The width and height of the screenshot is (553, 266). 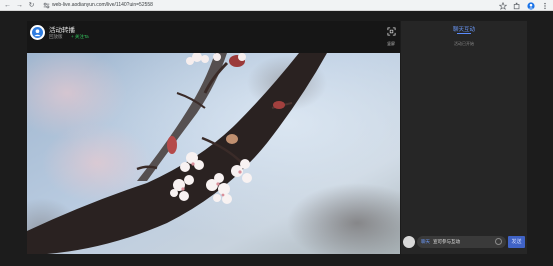 What do you see at coordinates (516, 242) in the screenshot?
I see `send-button: 发送` at bounding box center [516, 242].